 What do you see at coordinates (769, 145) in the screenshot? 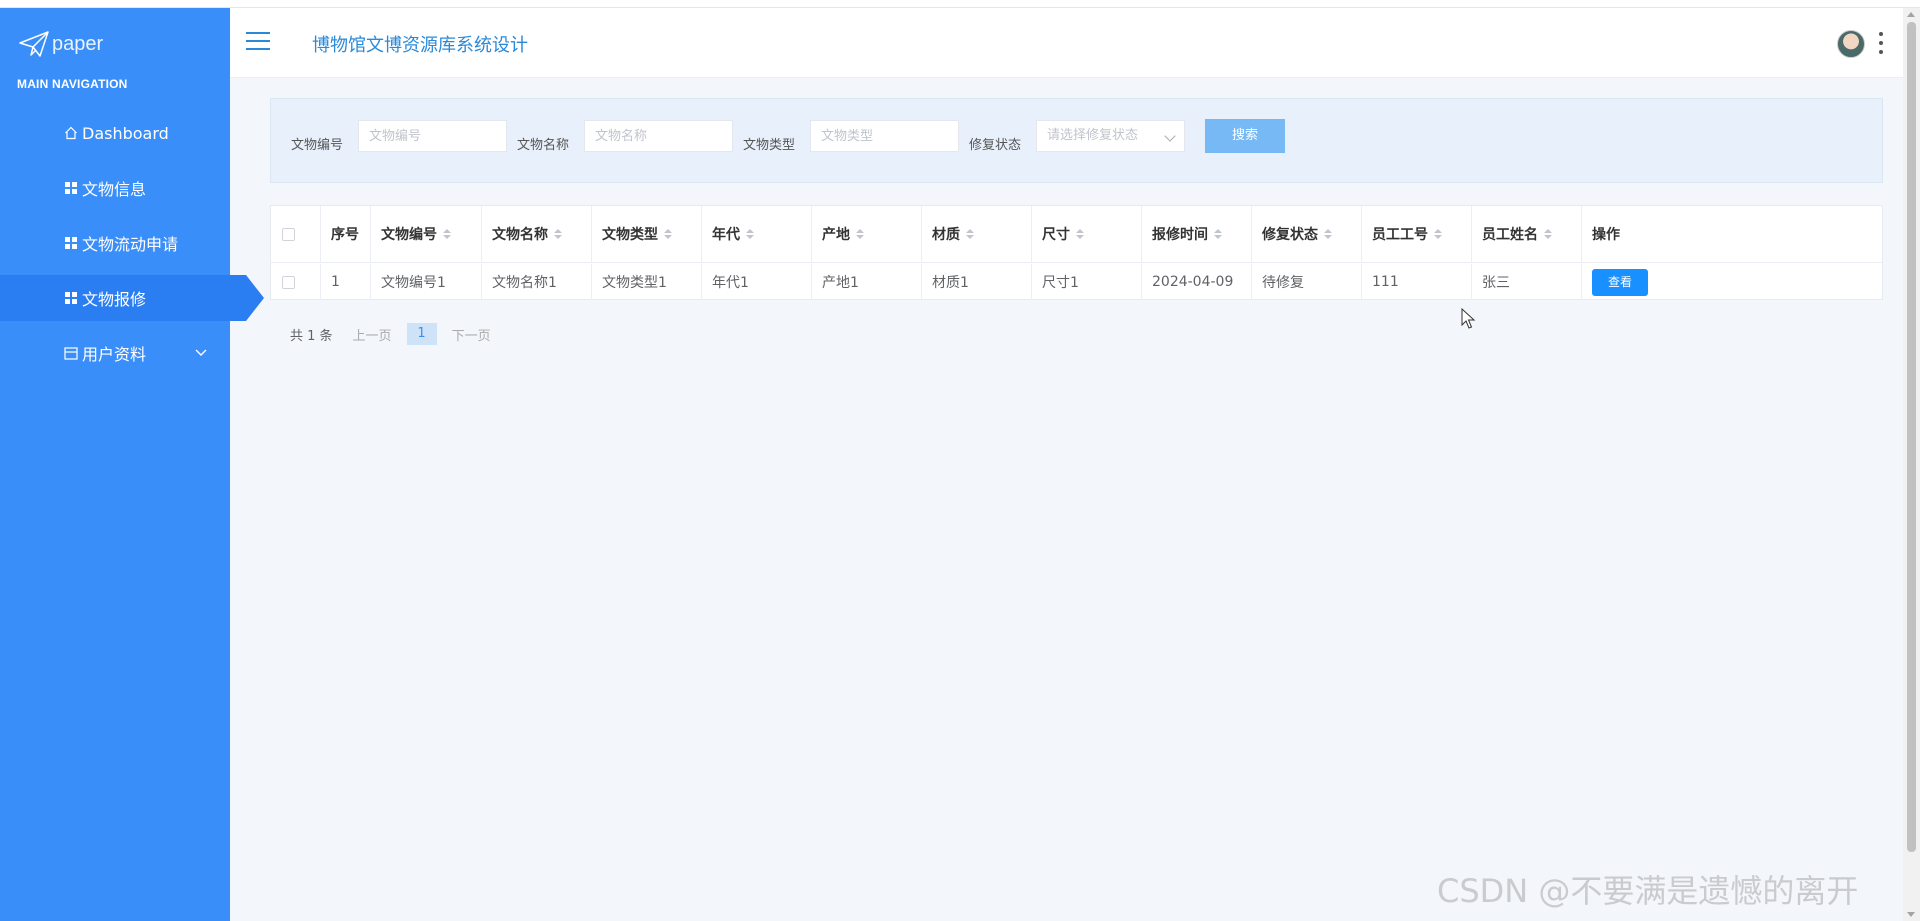
I see `search-label-type: 文物类型` at bounding box center [769, 145].